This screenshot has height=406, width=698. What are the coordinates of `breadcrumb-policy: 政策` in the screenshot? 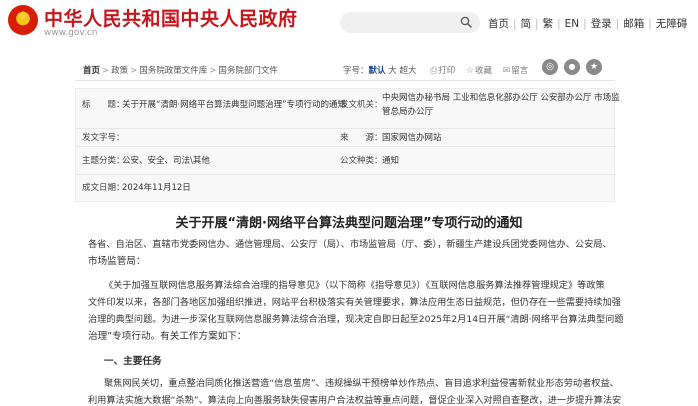 It's located at (119, 70).